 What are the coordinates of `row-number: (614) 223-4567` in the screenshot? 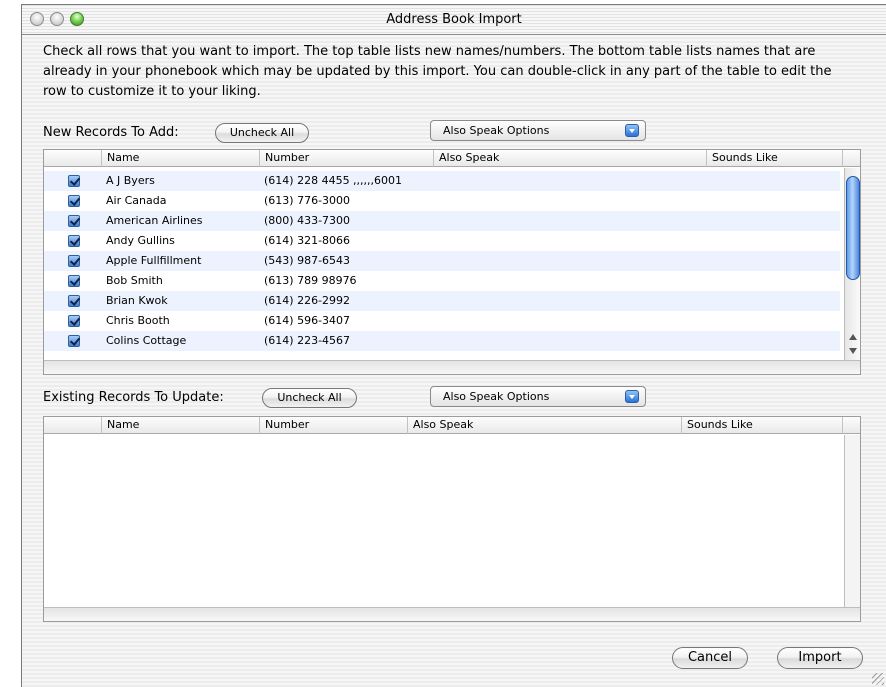 It's located at (307, 340).